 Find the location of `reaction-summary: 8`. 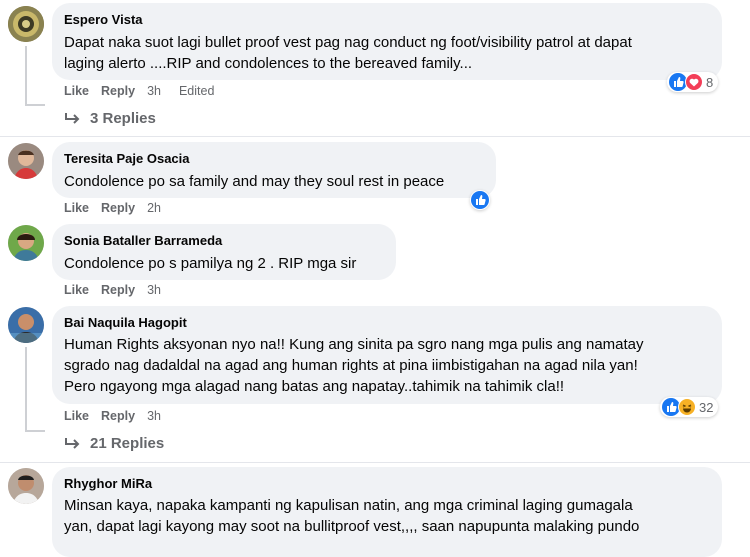

reaction-summary: 8 is located at coordinates (693, 82).